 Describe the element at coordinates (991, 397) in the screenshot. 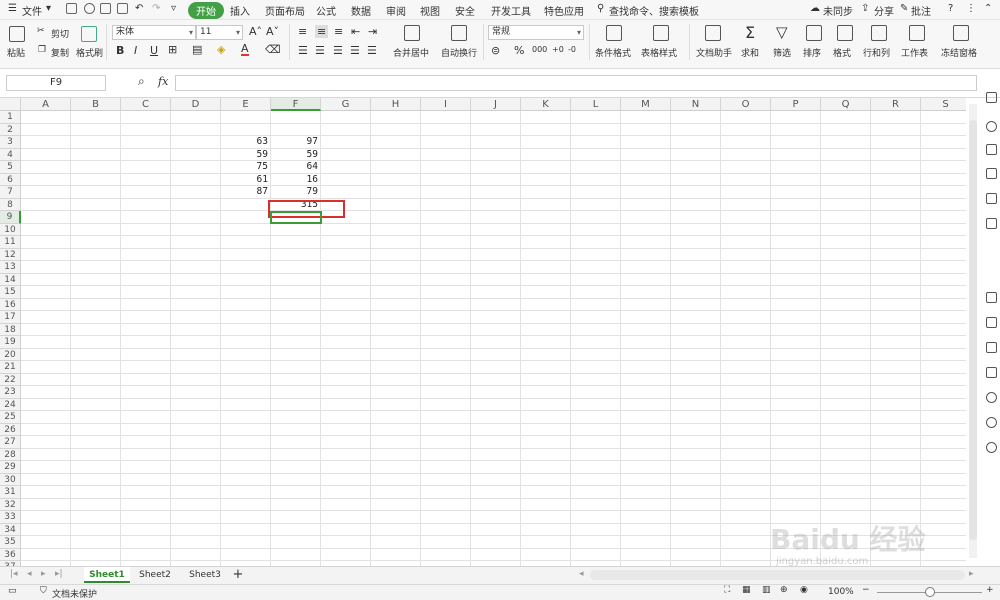

I see `compass-icon` at that location.